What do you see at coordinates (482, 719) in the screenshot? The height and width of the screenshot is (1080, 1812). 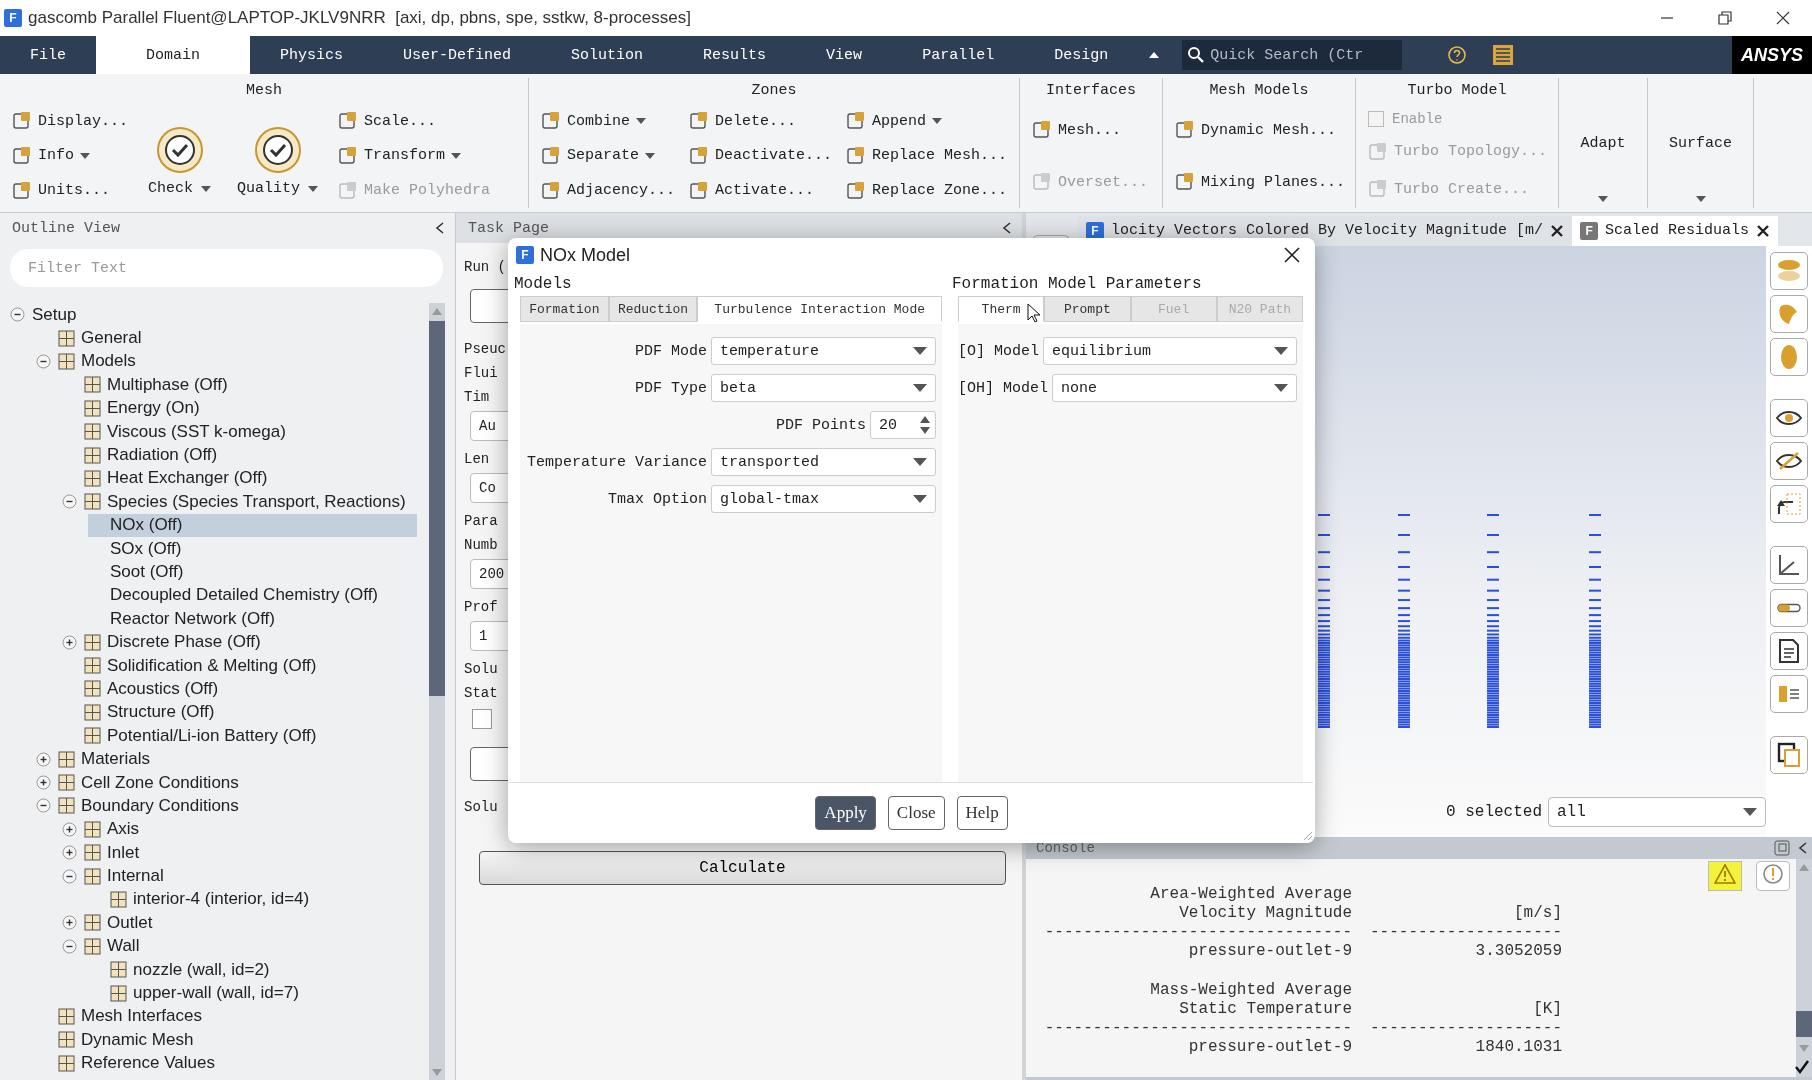 I see `checkbox` at bounding box center [482, 719].